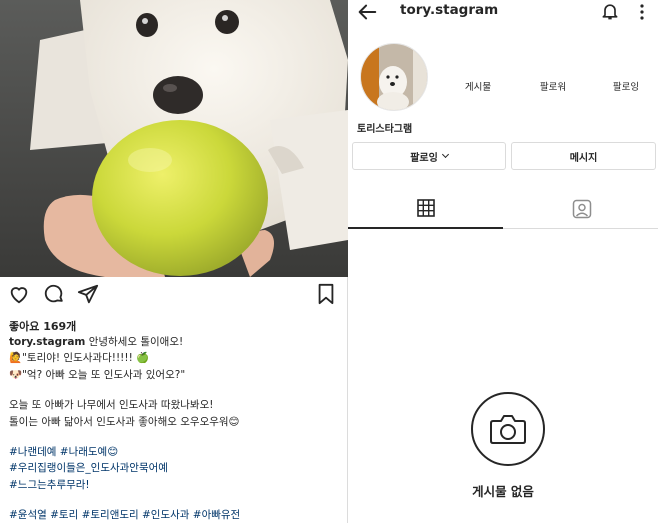 The image size is (658, 523). I want to click on bell-icon, so click(611, 11).